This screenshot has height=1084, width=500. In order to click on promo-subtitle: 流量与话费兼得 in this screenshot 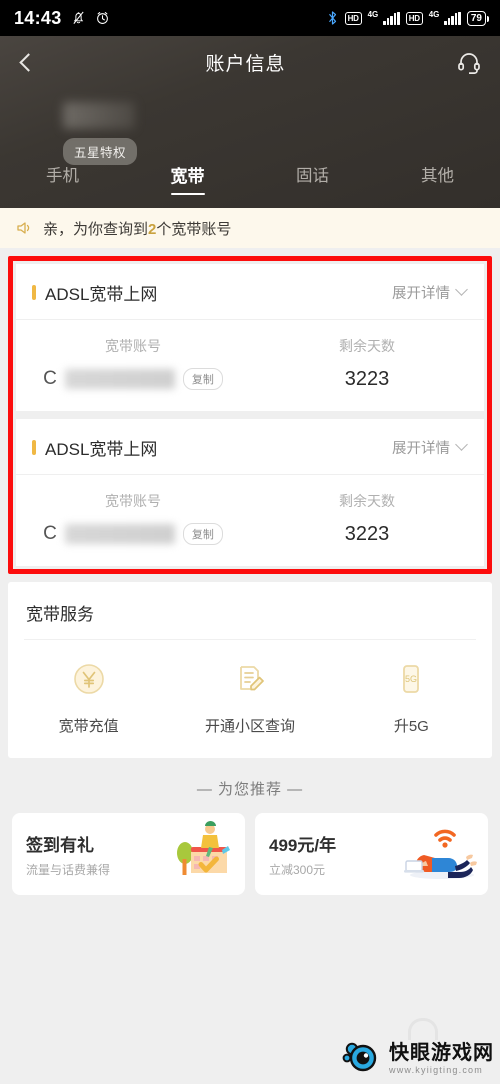, I will do `click(68, 869)`.